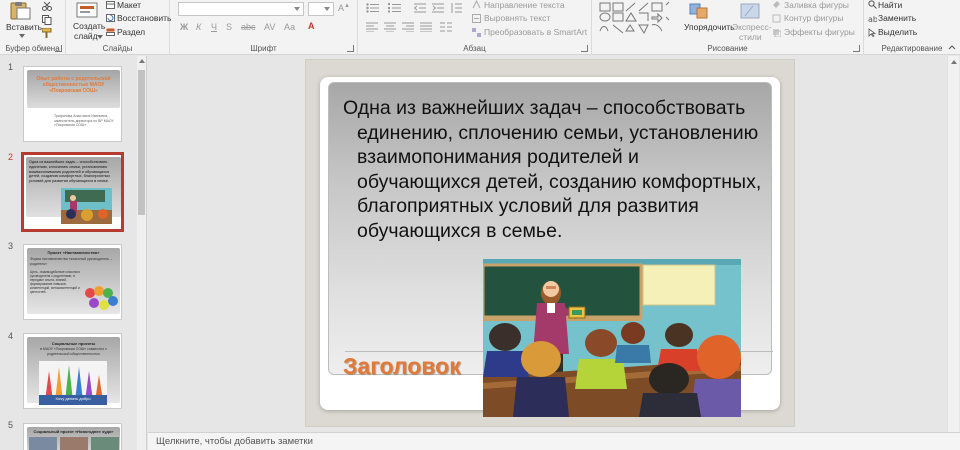 This screenshot has width=960, height=450. Describe the element at coordinates (11, 157) in the screenshot. I see `thumbnail-number: 2` at that location.